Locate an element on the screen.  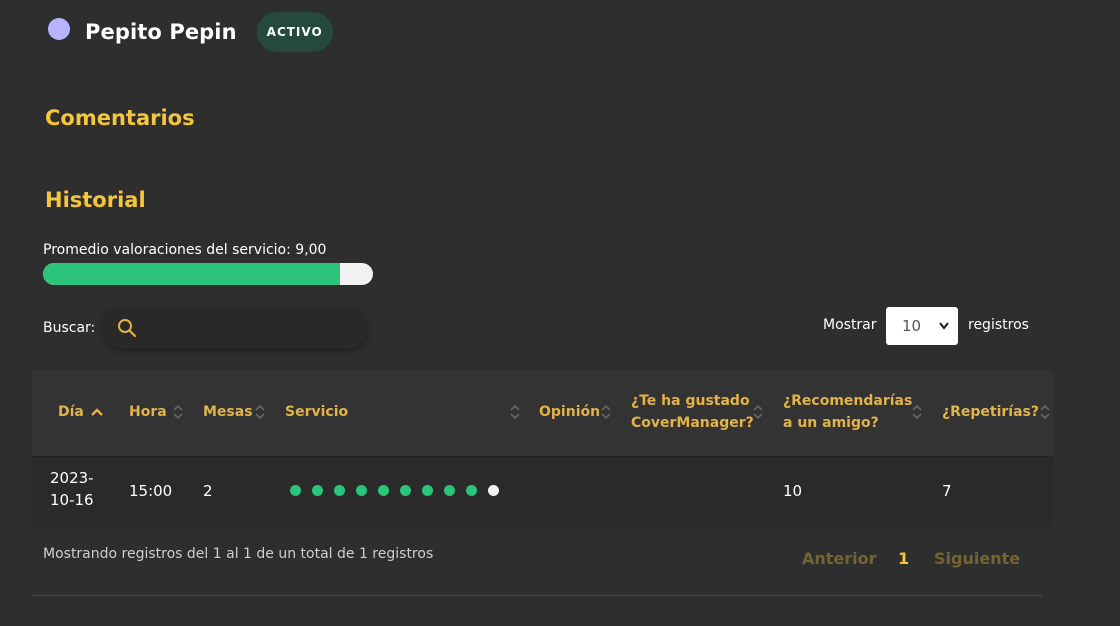
rating-progress-bar is located at coordinates (208, 274).